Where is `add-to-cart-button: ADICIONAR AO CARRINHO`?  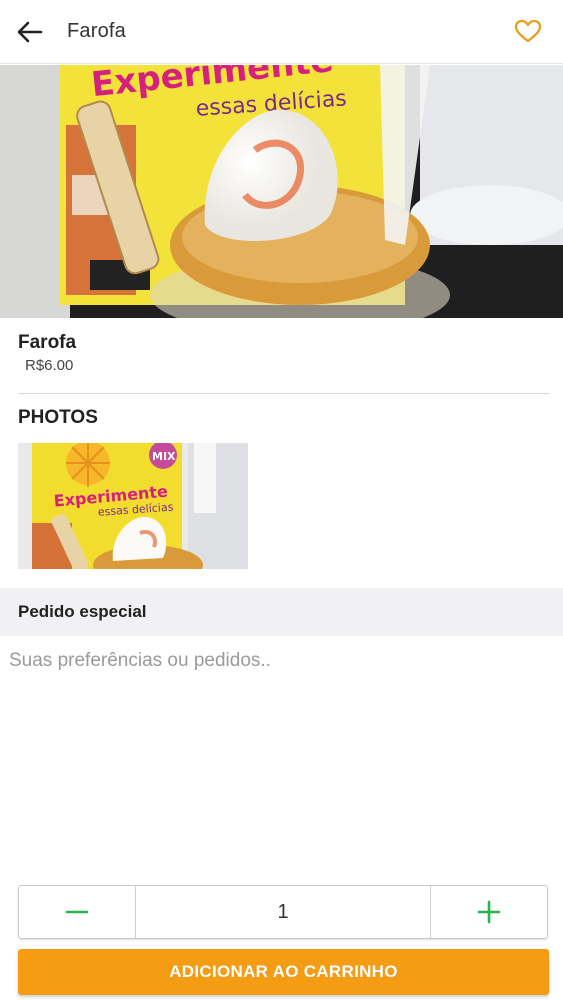
add-to-cart-button: ADICIONAR AO CARRINHO is located at coordinates (283, 972).